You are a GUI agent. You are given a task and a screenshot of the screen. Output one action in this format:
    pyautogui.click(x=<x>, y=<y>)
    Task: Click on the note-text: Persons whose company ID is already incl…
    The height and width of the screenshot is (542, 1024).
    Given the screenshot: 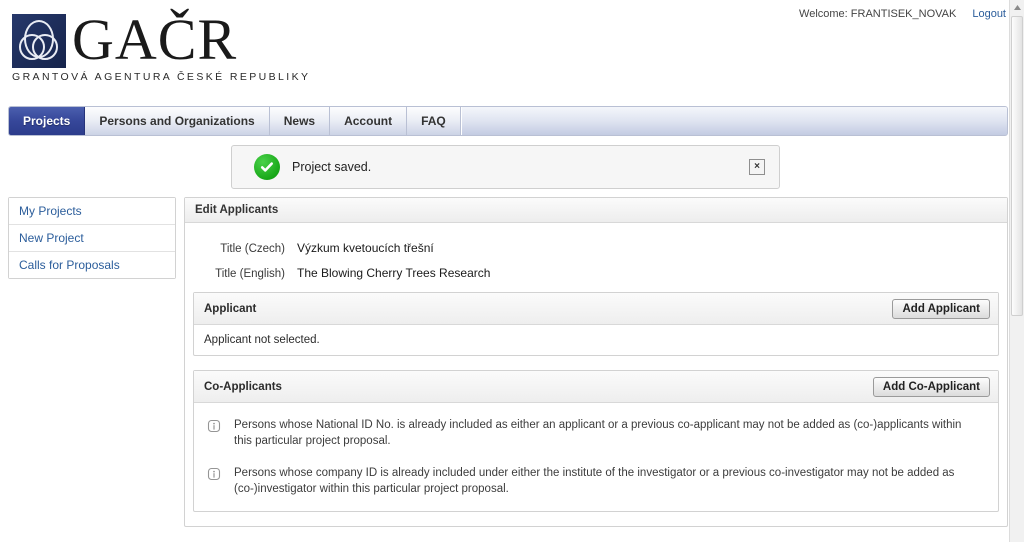 What is the action you would take?
    pyautogui.click(x=594, y=481)
    